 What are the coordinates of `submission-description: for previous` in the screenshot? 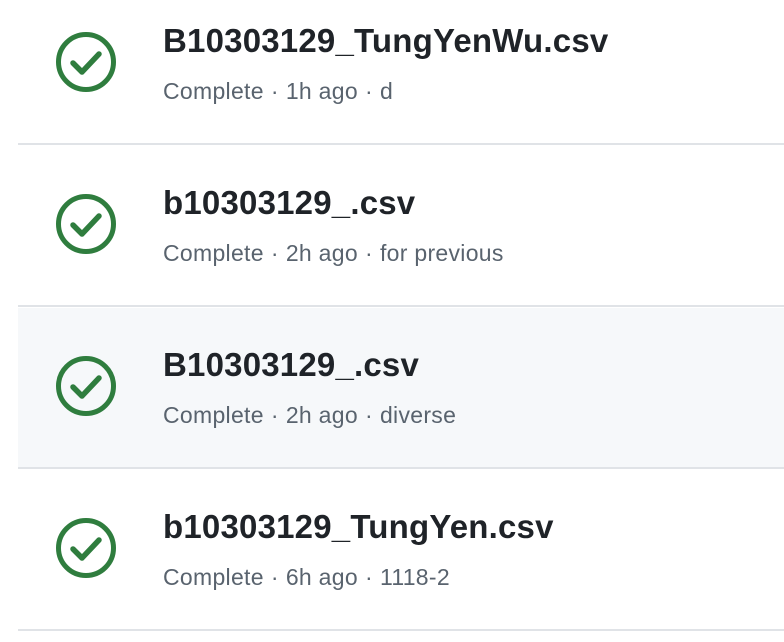 It's located at (441, 253).